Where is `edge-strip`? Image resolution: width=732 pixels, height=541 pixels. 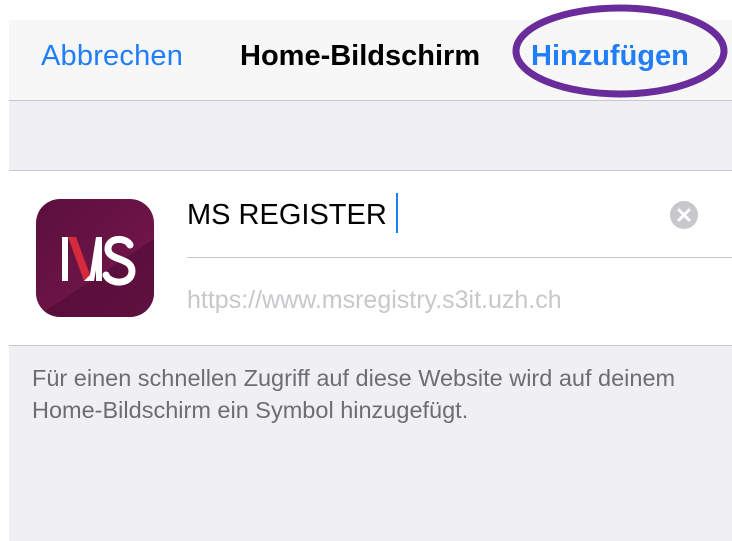
edge-strip is located at coordinates (4, 270).